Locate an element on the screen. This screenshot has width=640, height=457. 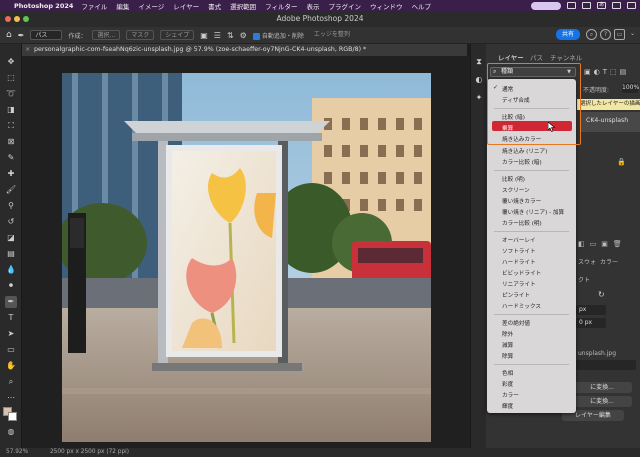
minimize-window-icon is located at coordinates (17, 19).